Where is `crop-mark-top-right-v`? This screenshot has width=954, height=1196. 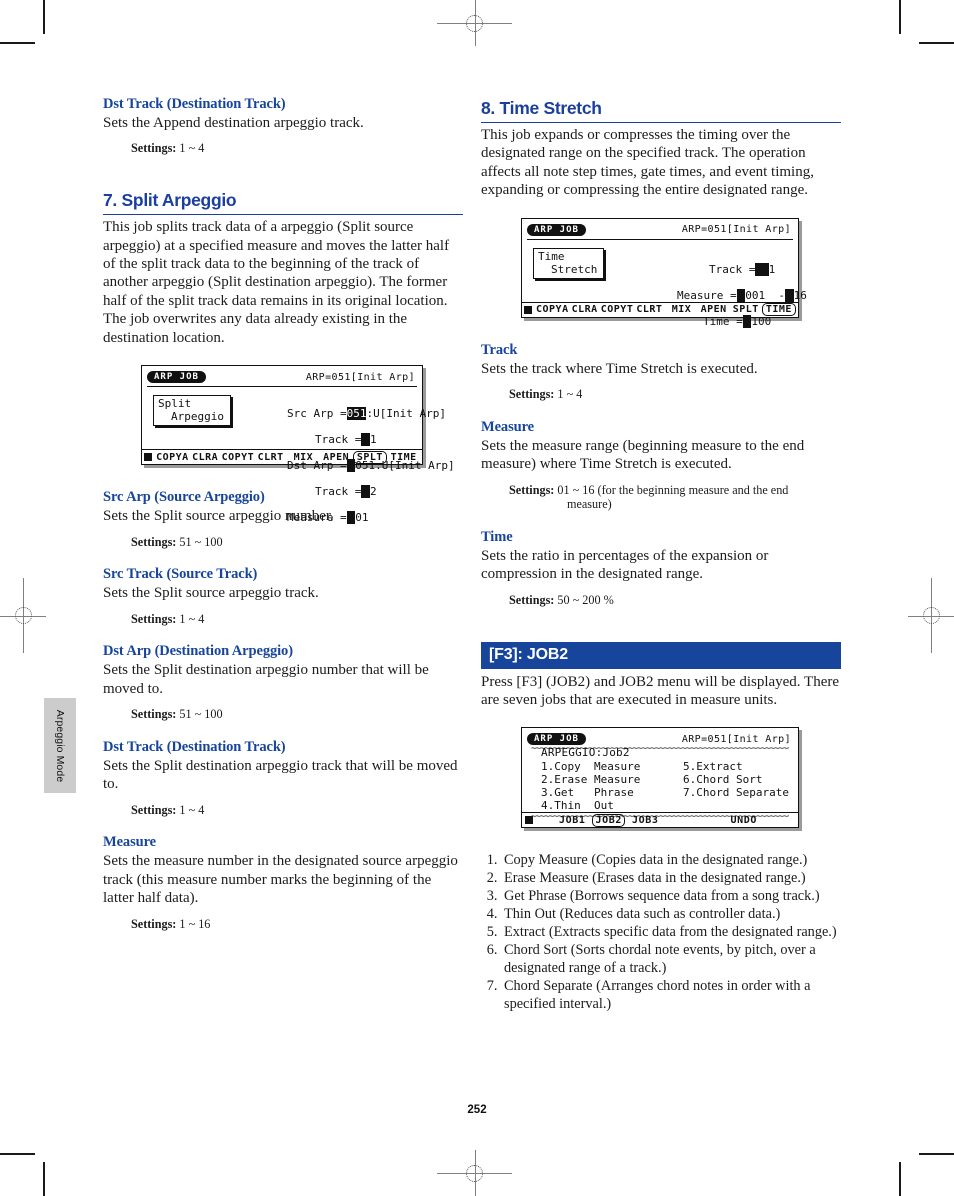 crop-mark-top-right-v is located at coordinates (900, 17).